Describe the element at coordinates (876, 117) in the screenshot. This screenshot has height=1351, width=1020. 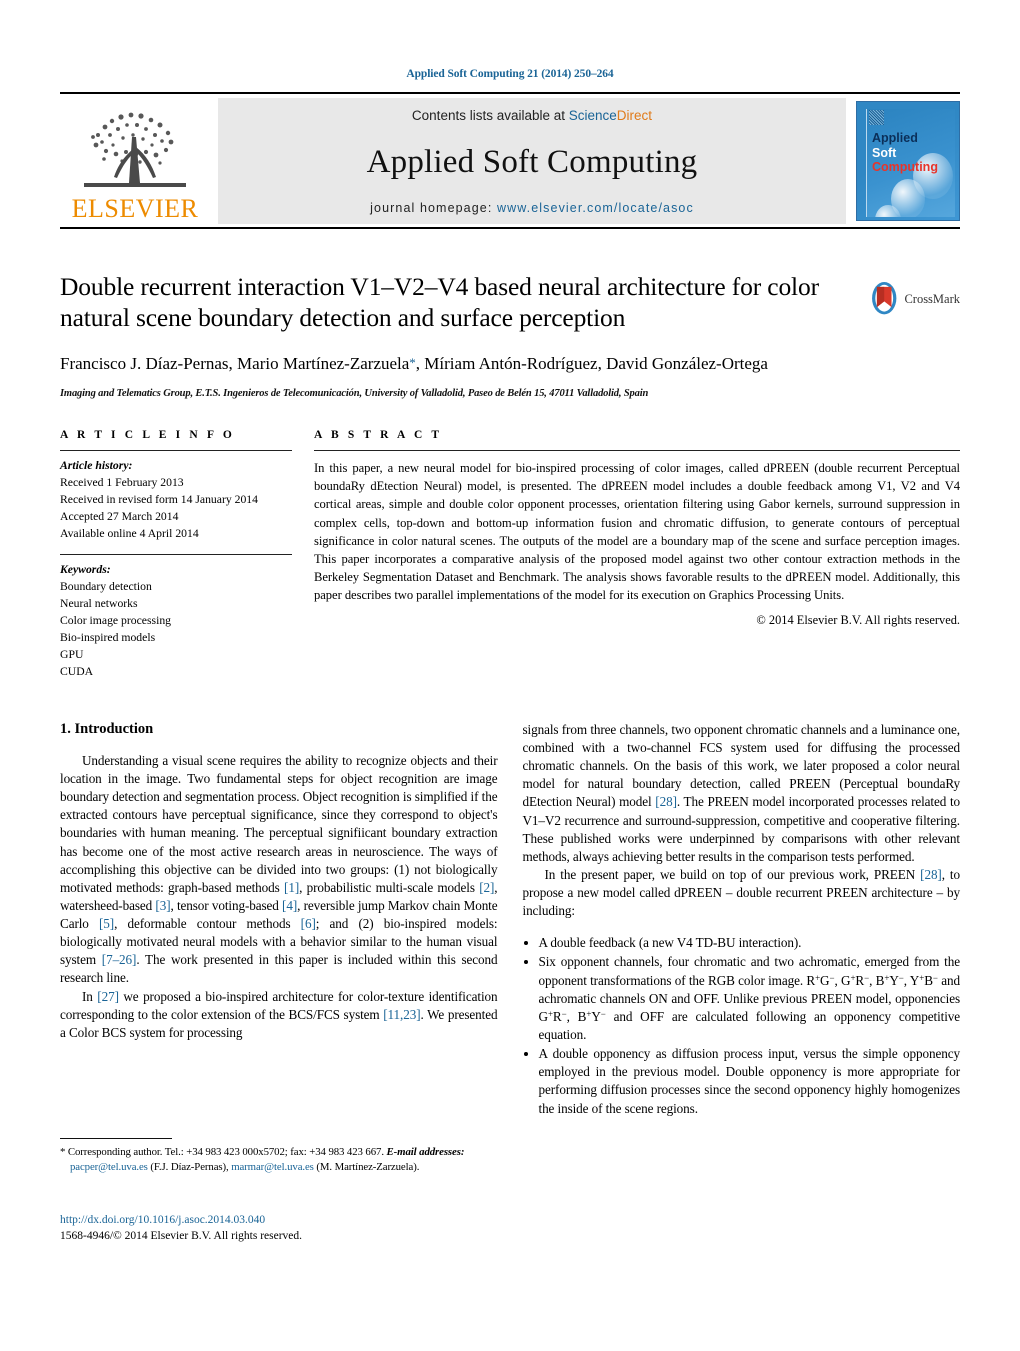
I see `journal-cover-mark-icon` at that location.